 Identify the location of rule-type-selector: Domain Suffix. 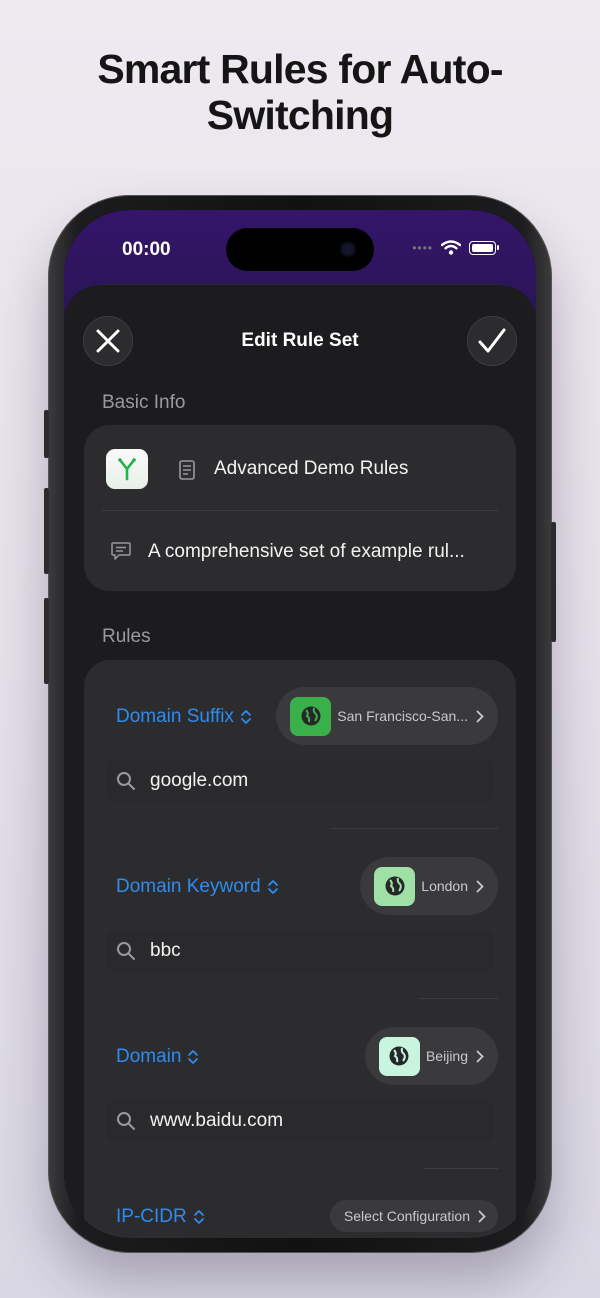
(184, 717).